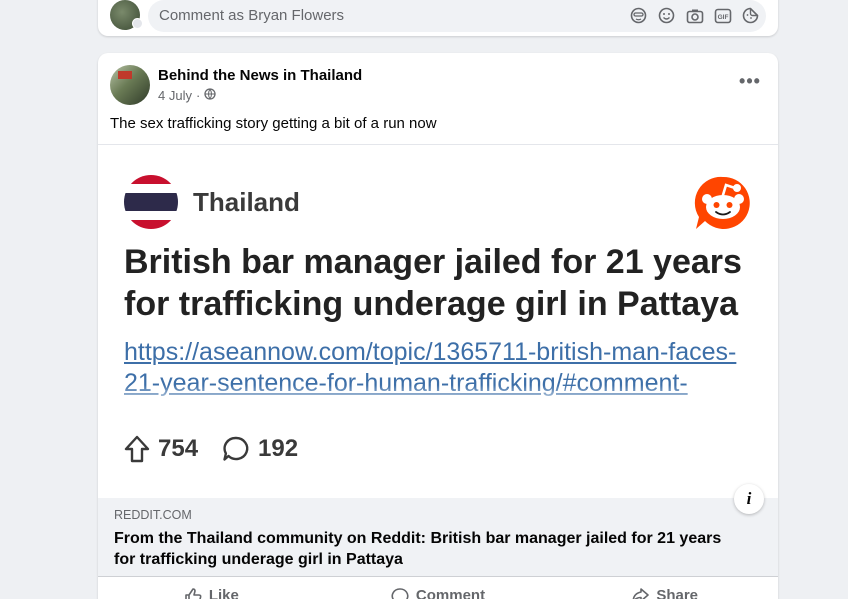  What do you see at coordinates (137, 449) in the screenshot?
I see `upvote-icon` at bounding box center [137, 449].